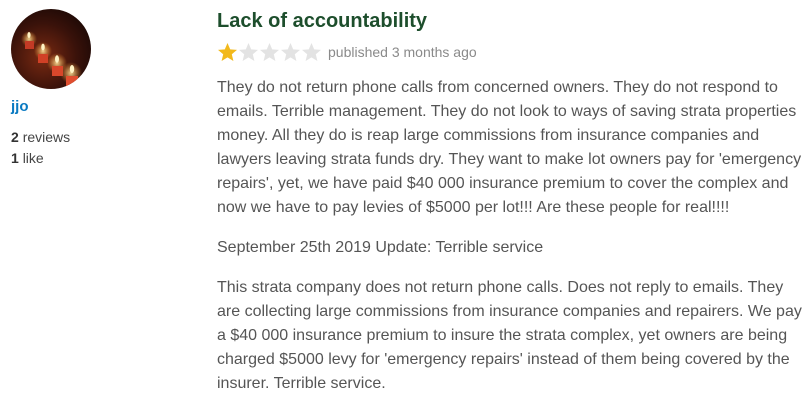 This screenshot has height=402, width=812. What do you see at coordinates (15, 137) in the screenshot?
I see `reviews-count: 2` at bounding box center [15, 137].